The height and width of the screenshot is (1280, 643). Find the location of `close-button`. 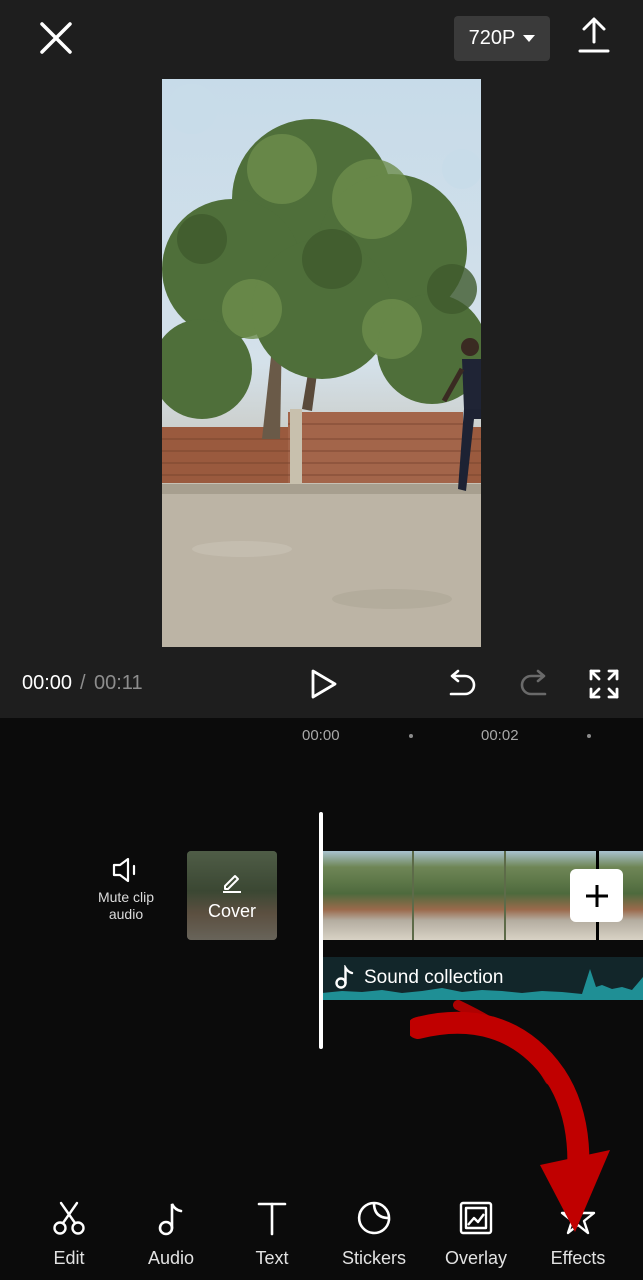

close-button is located at coordinates (57, 39).